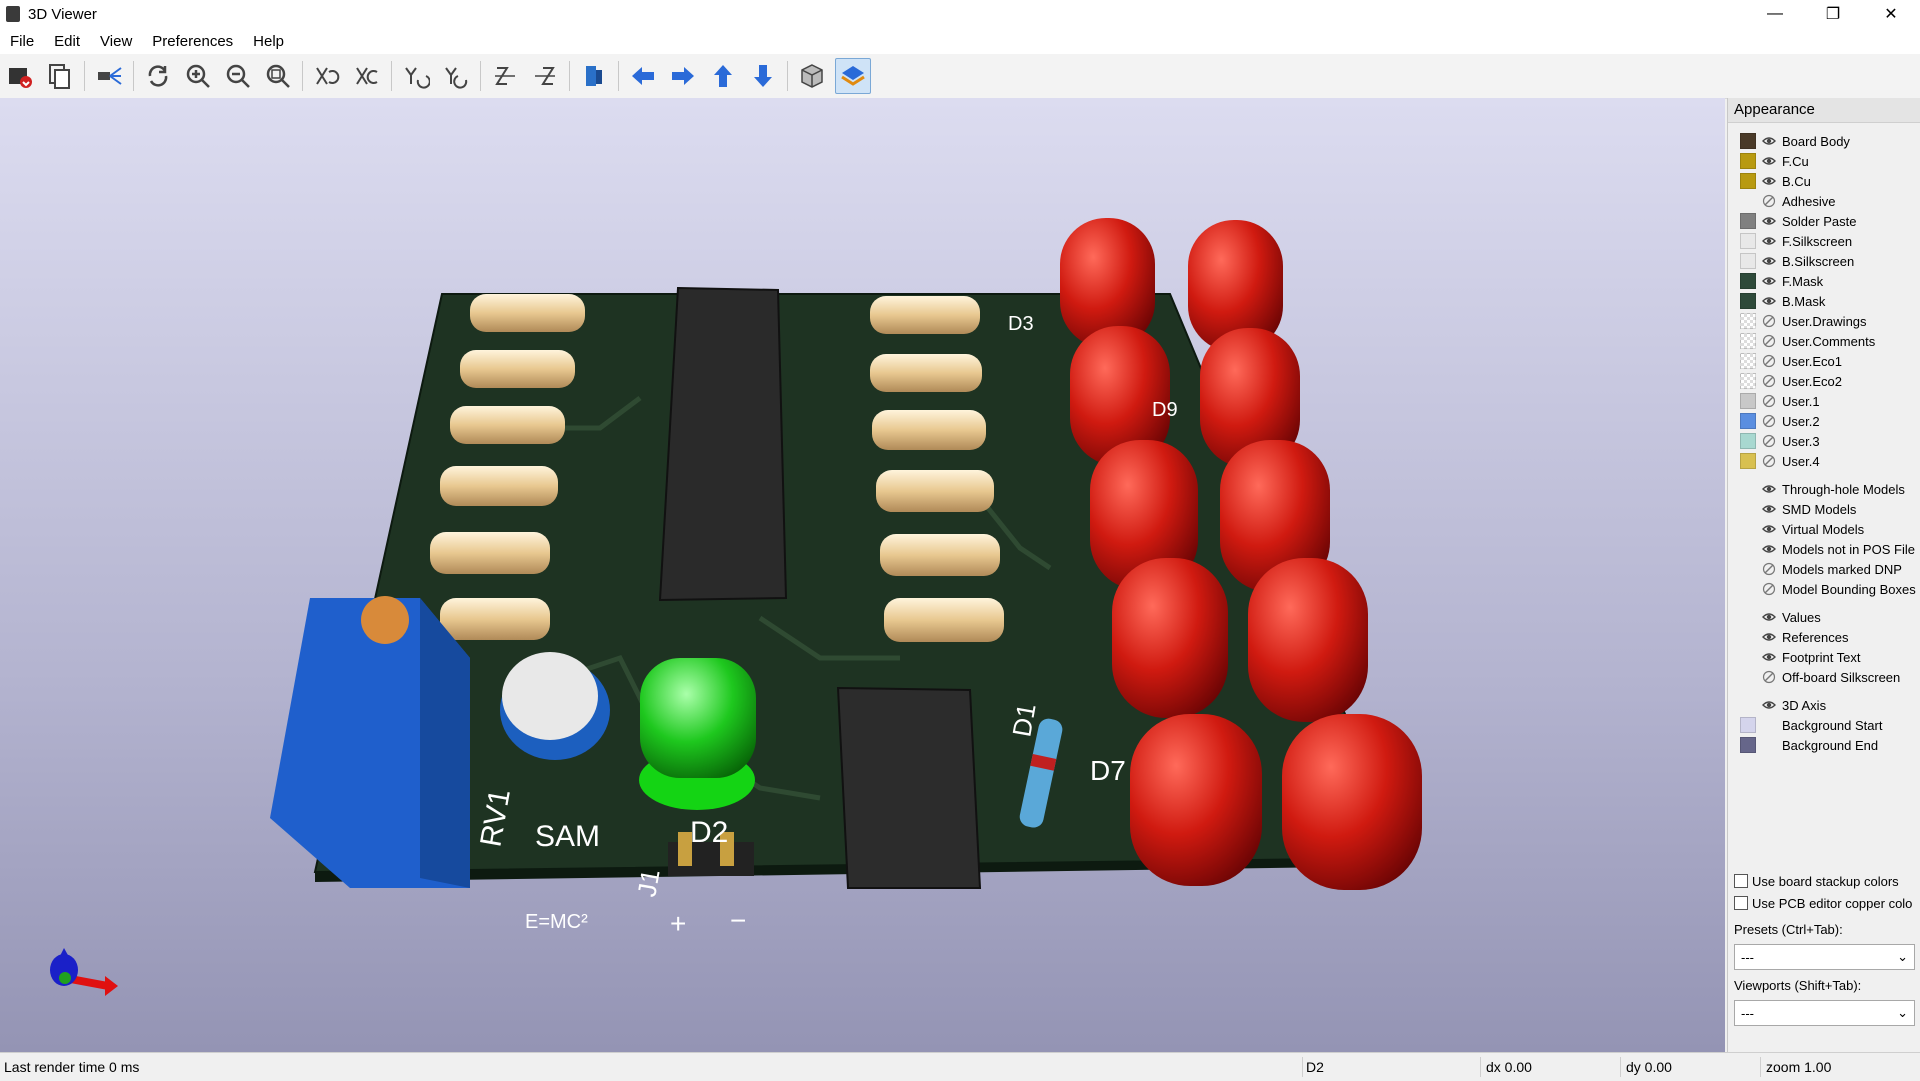 This screenshot has height=1081, width=1920. What do you see at coordinates (594, 76) in the screenshot?
I see `flip-board-icon` at bounding box center [594, 76].